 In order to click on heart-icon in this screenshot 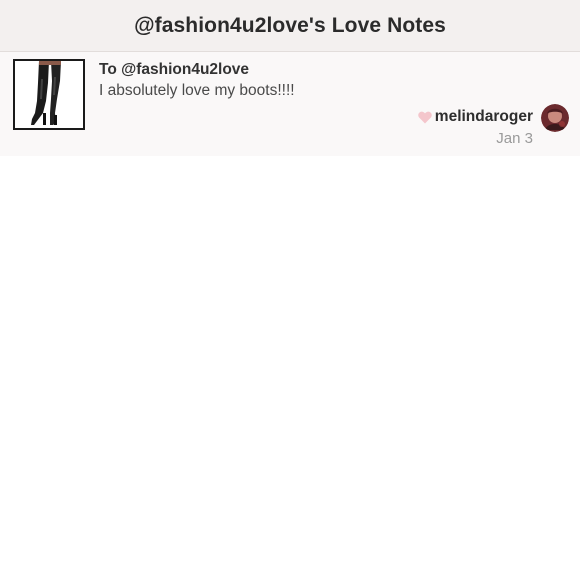, I will do `click(425, 117)`.